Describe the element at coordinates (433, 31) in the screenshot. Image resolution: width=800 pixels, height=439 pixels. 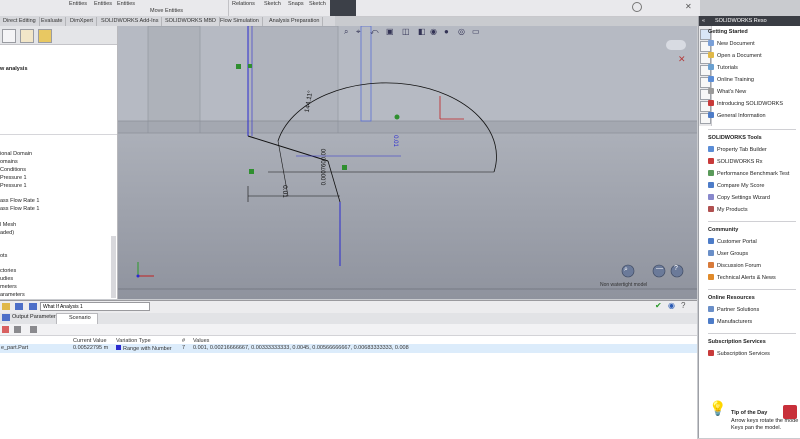
I see `hide-show-icon: ◉` at that location.